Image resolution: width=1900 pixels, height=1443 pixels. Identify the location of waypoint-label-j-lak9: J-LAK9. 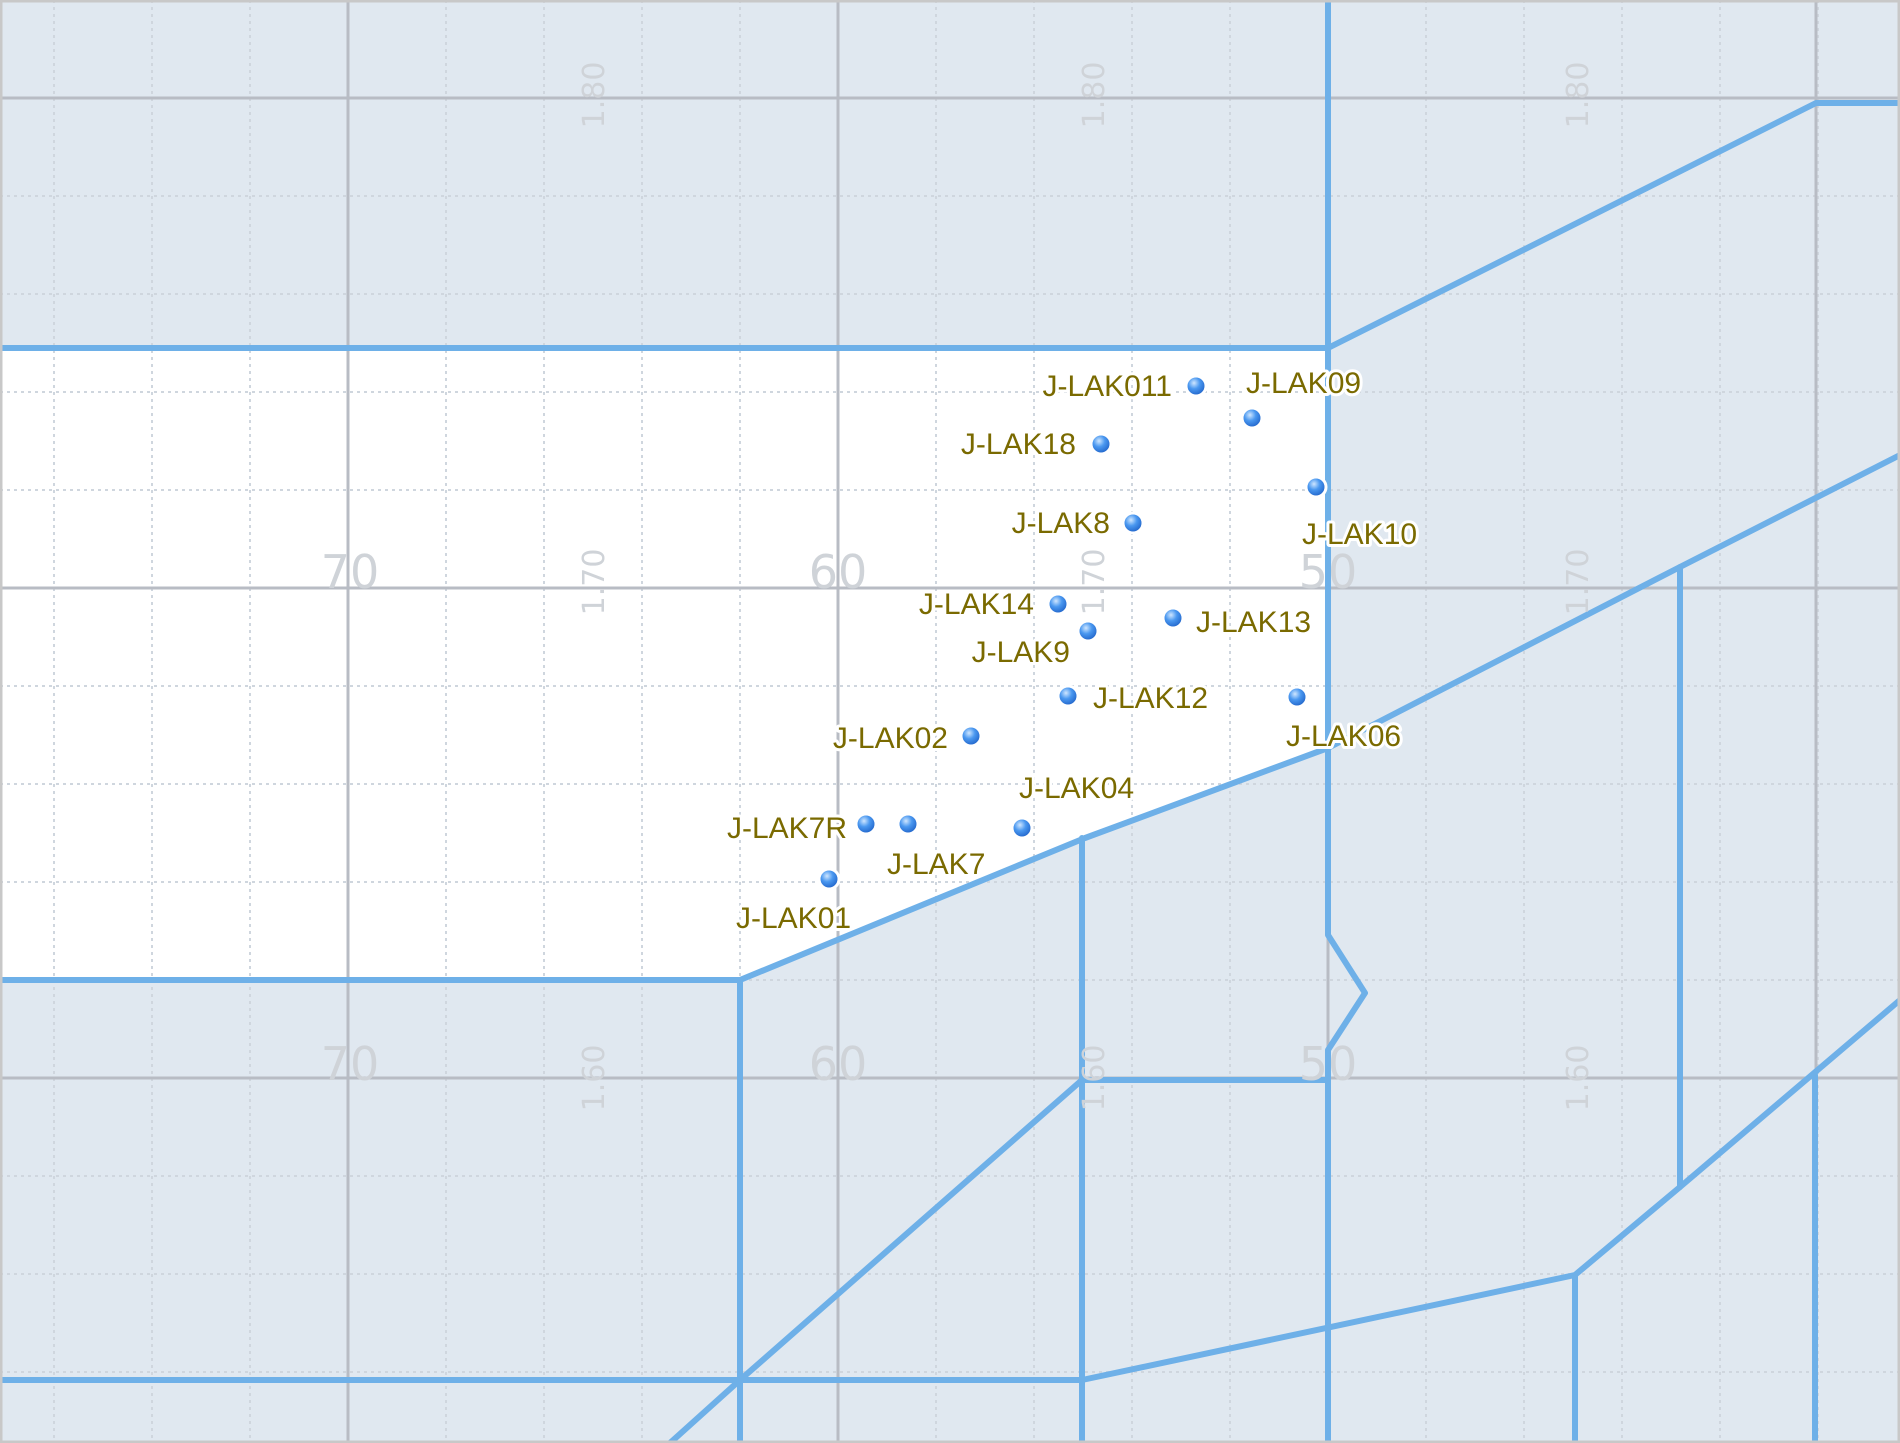
(1021, 652).